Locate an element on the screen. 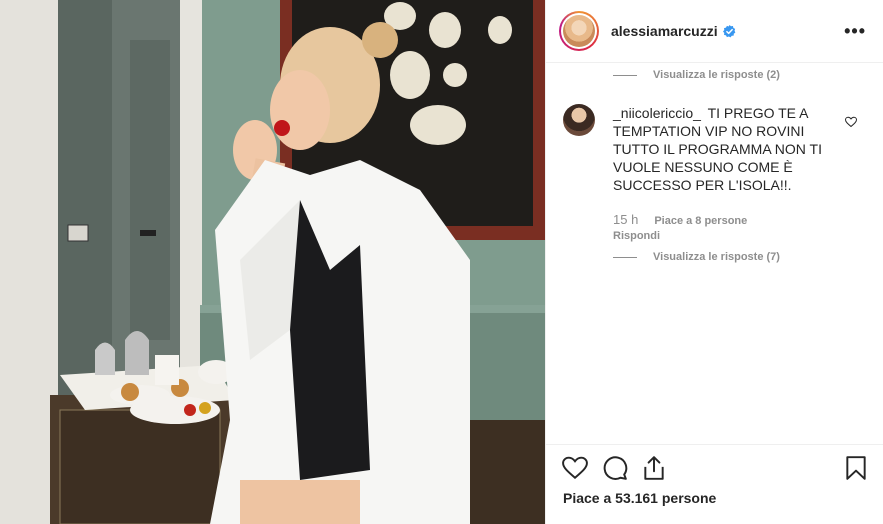 The image size is (883, 524). post-header: alessiamarcuzzi ••• is located at coordinates (714, 31).